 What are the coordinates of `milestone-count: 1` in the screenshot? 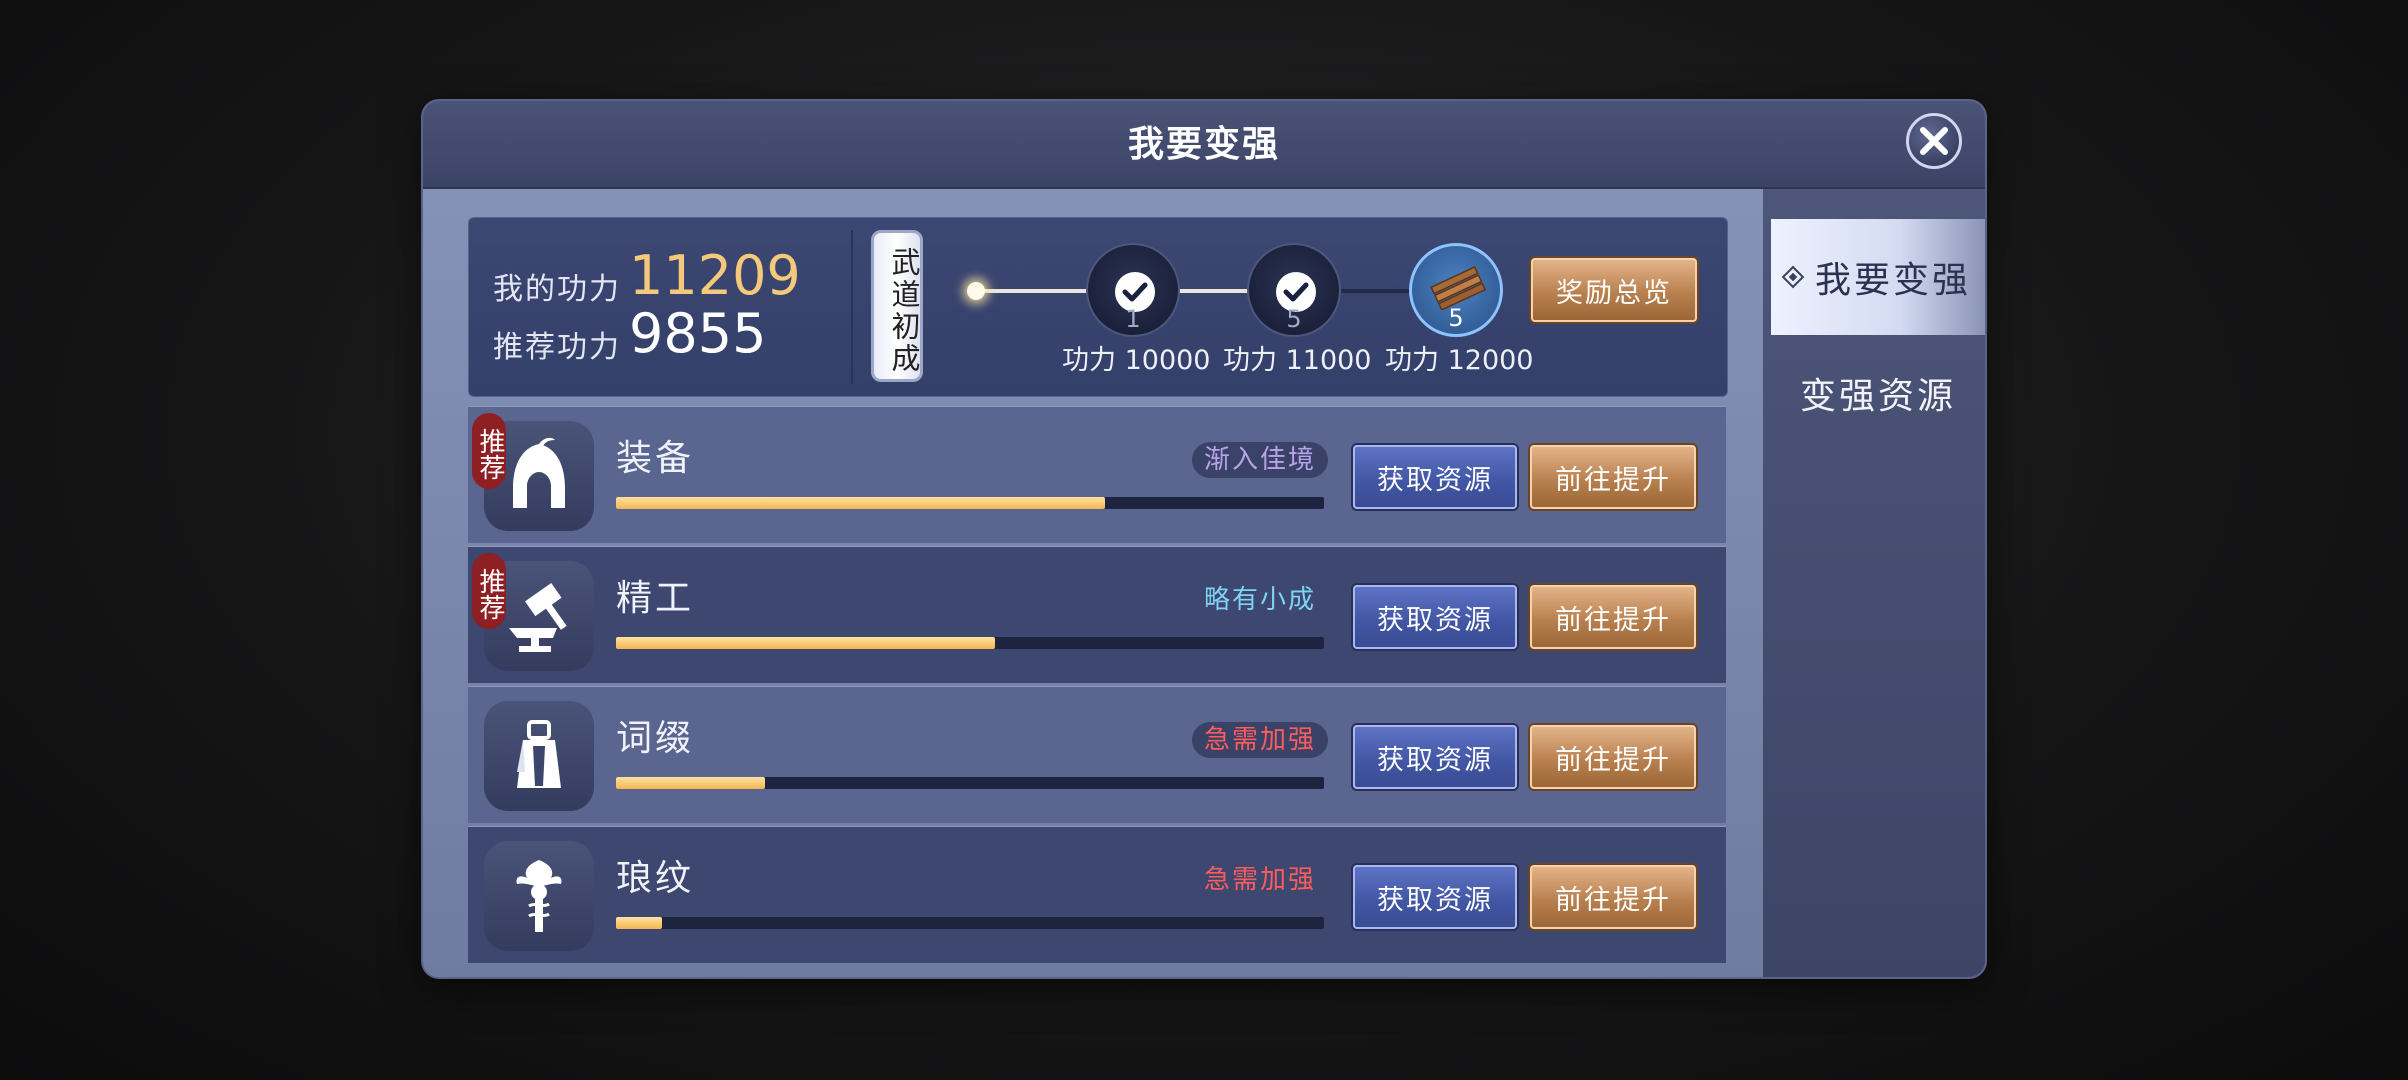 It's located at (1133, 319).